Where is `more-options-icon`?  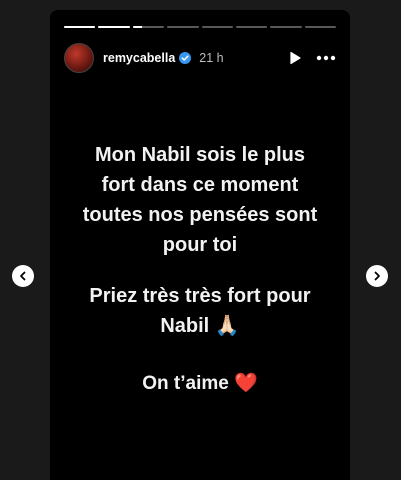 more-options-icon is located at coordinates (326, 58).